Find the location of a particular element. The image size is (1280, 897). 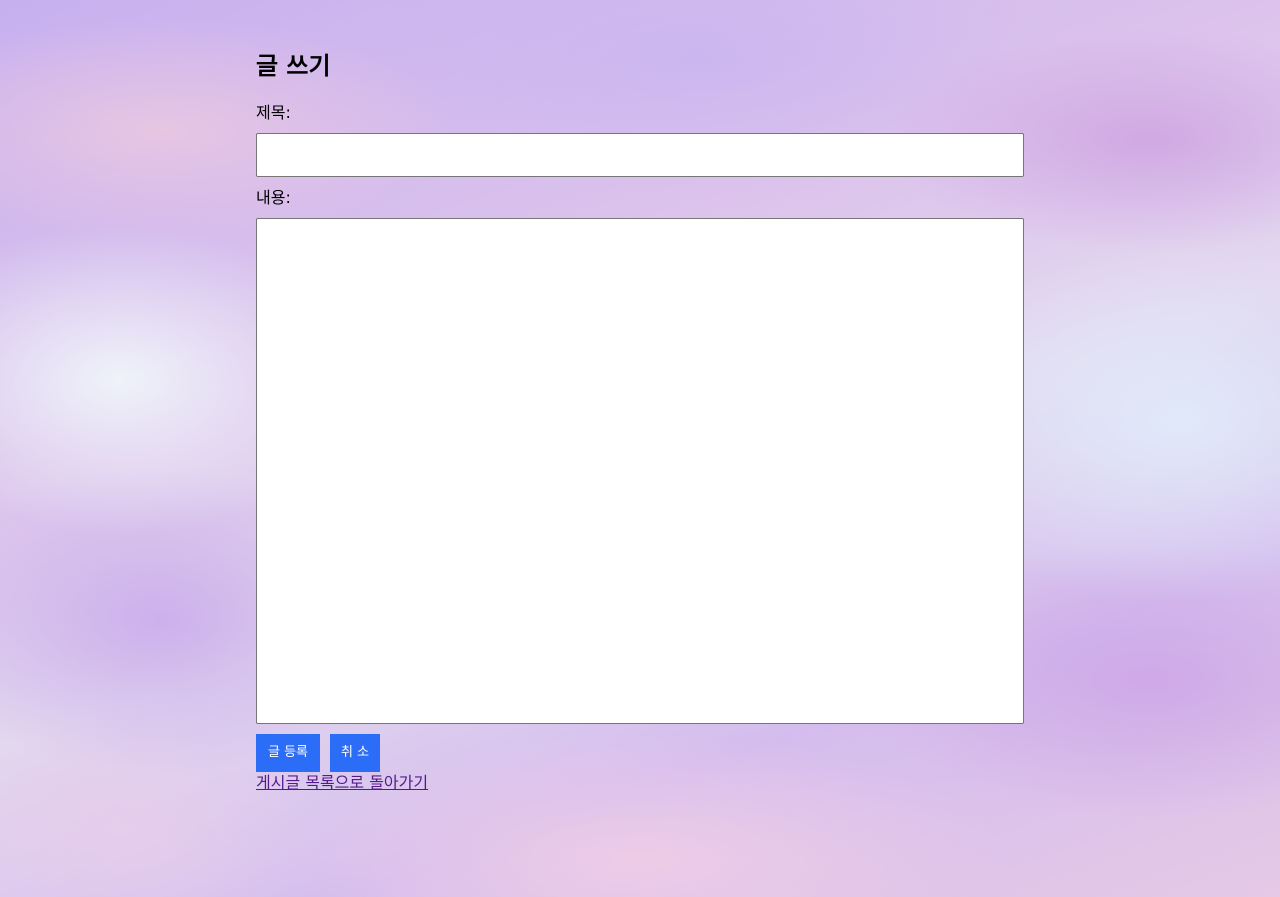

title-label: 제목: is located at coordinates (273, 112).